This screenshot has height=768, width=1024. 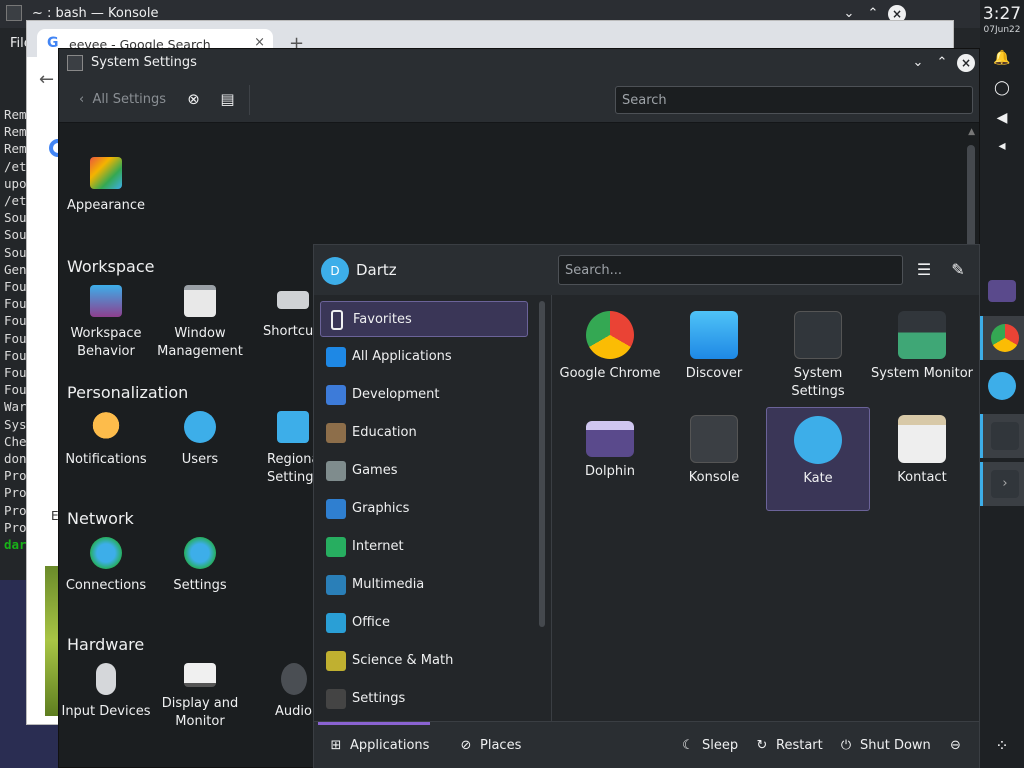 What do you see at coordinates (106, 323) in the screenshot?
I see `settings-item-workspace-behavior: Workspace Behavior` at bounding box center [106, 323].